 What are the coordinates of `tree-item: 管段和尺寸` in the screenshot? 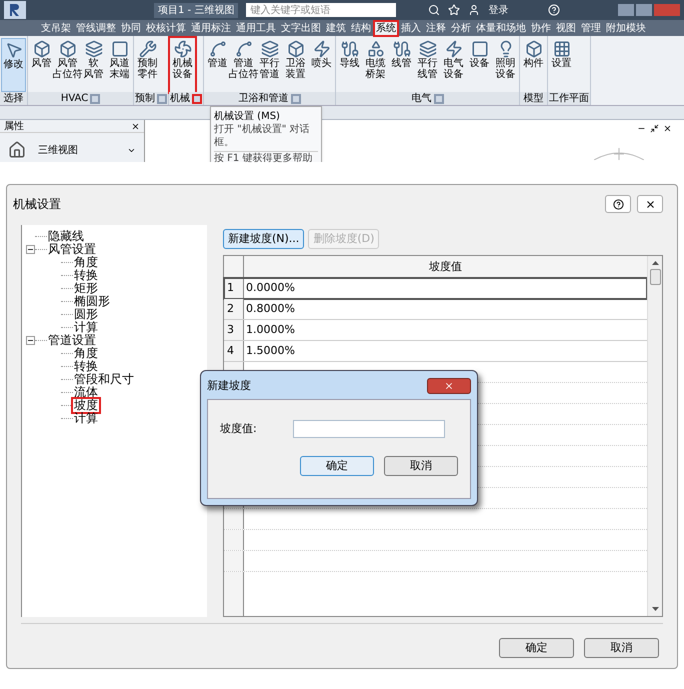 It's located at (104, 379).